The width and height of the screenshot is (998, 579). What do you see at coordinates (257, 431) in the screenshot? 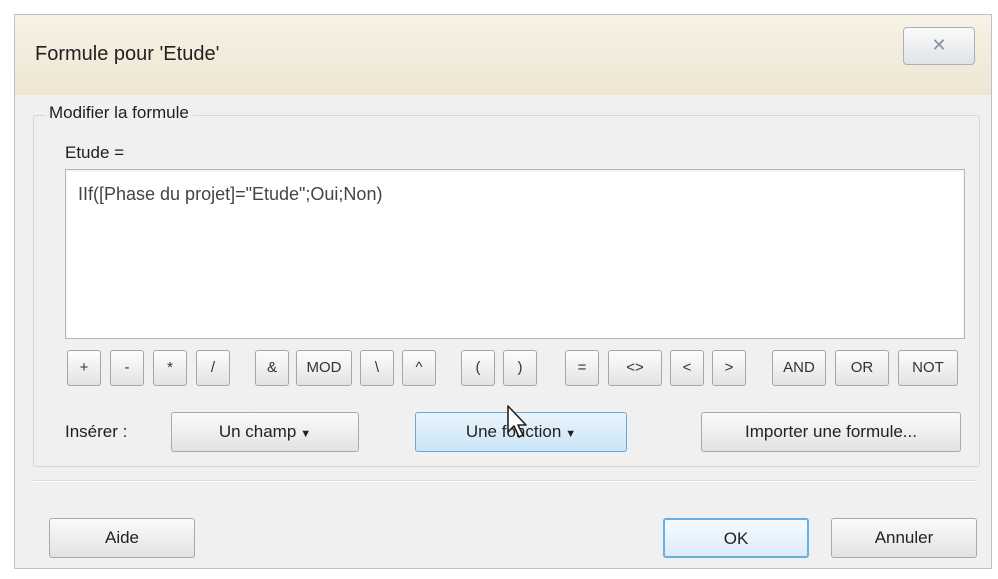
I see `insert-field-label: Un champ` at bounding box center [257, 431].